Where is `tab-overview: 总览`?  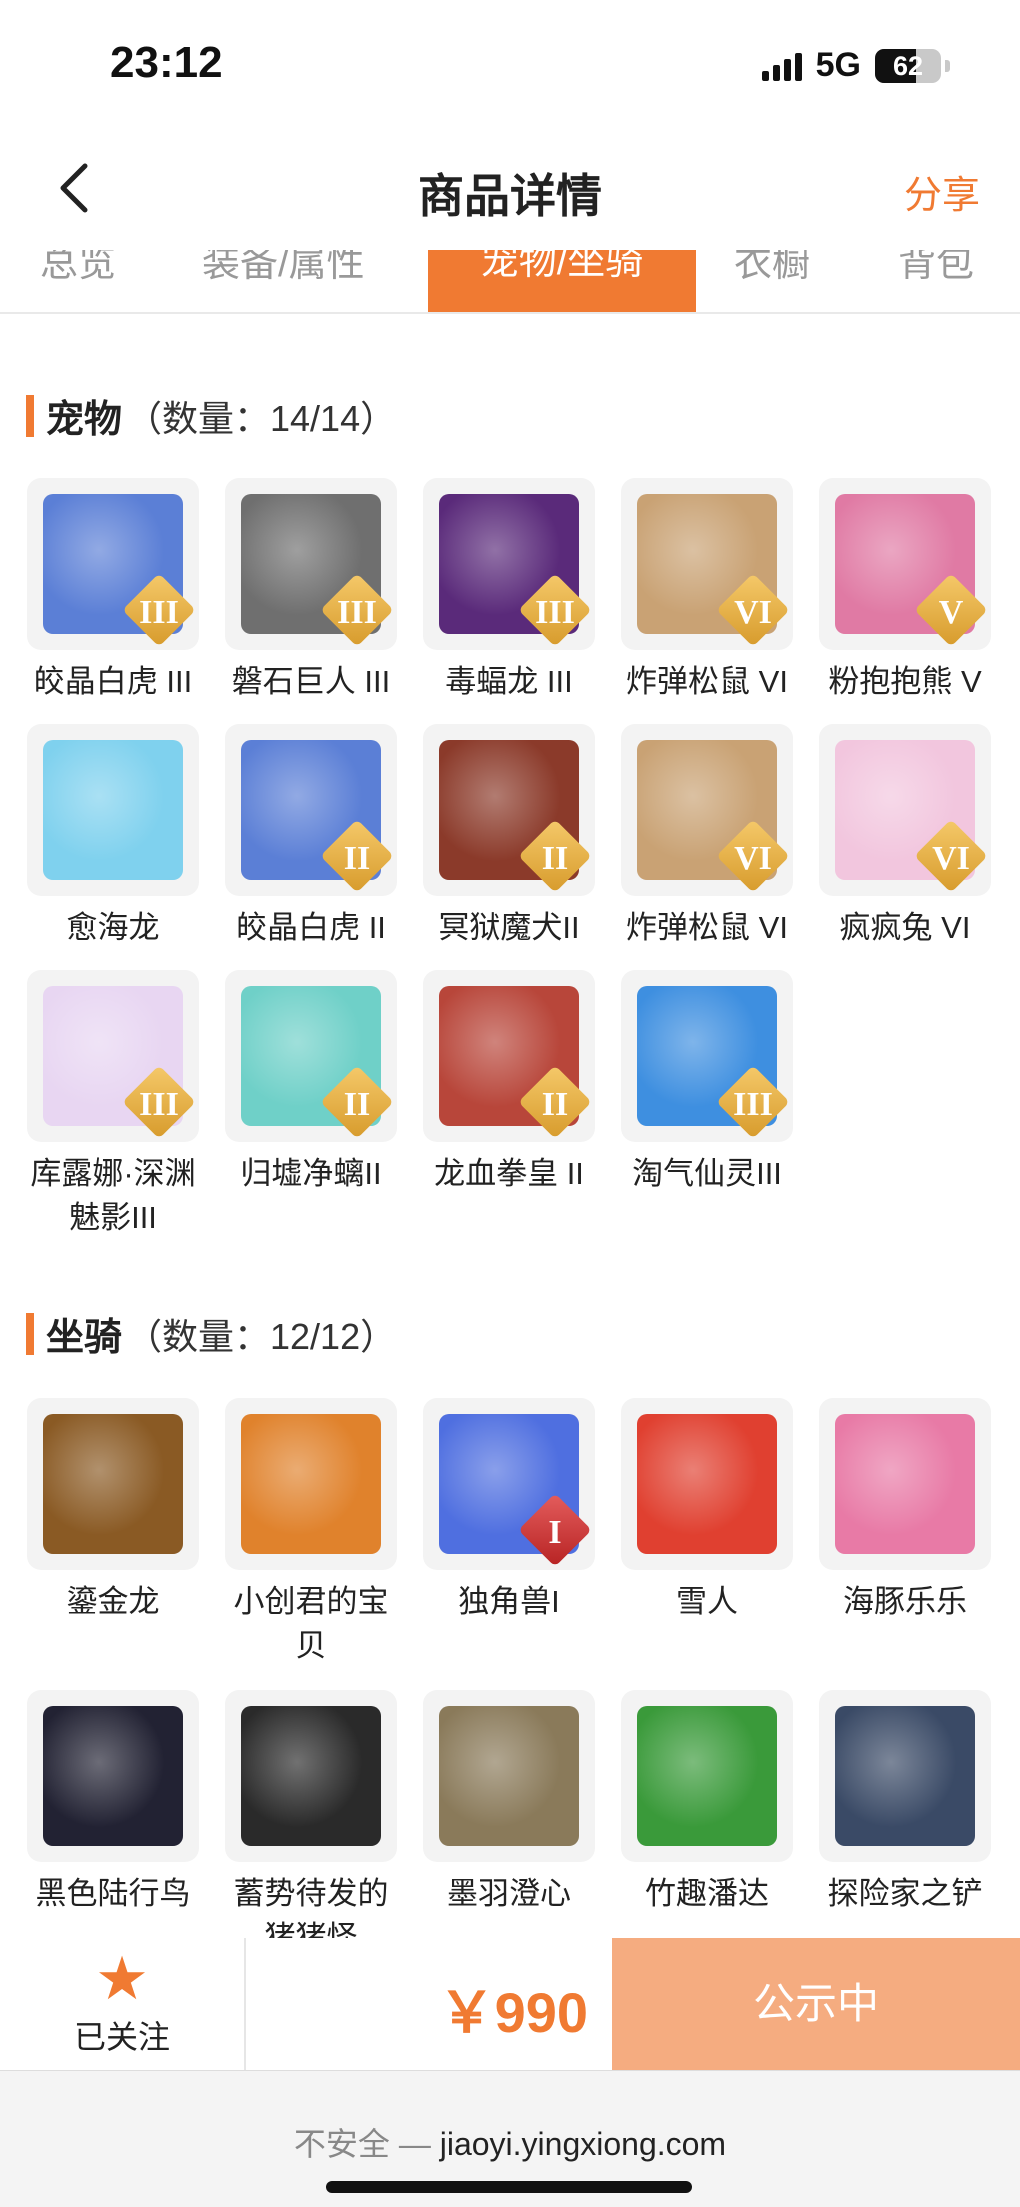 tab-overview: 总览 is located at coordinates (78, 268).